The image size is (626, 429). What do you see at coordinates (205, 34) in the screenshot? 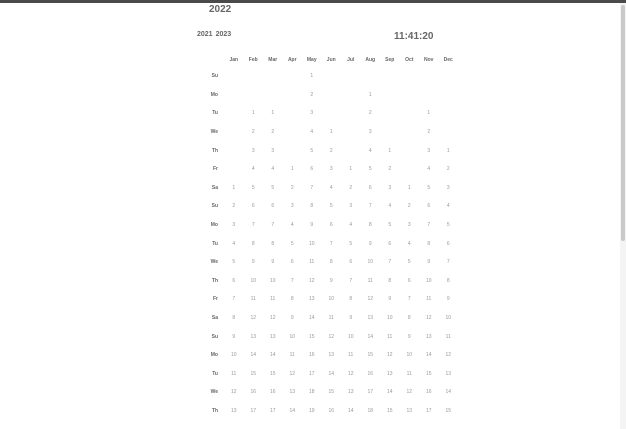
I see `previous-year-link: 2021` at bounding box center [205, 34].